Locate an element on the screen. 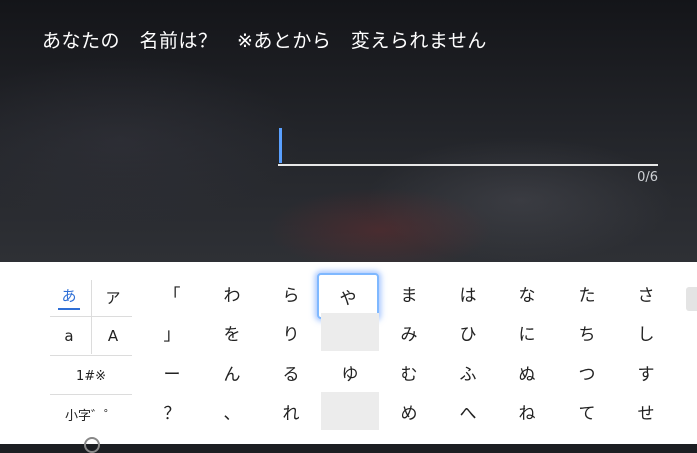  kana-key: み is located at coordinates (409, 332).